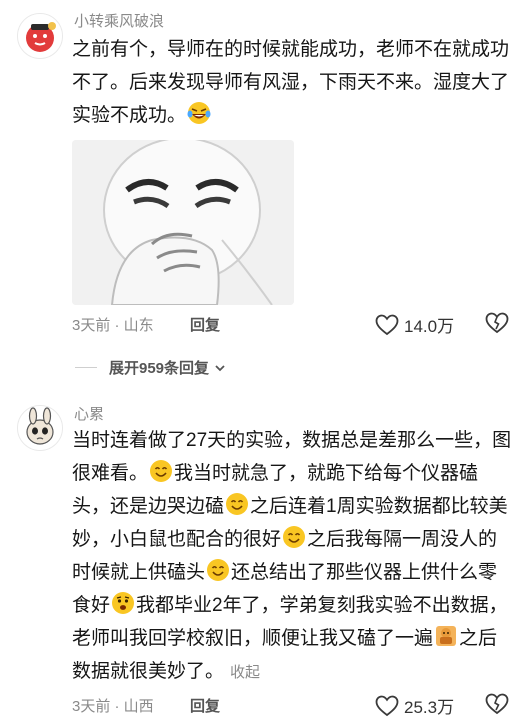 The height and width of the screenshot is (720, 525). I want to click on like-button: 14.0万, so click(414, 324).